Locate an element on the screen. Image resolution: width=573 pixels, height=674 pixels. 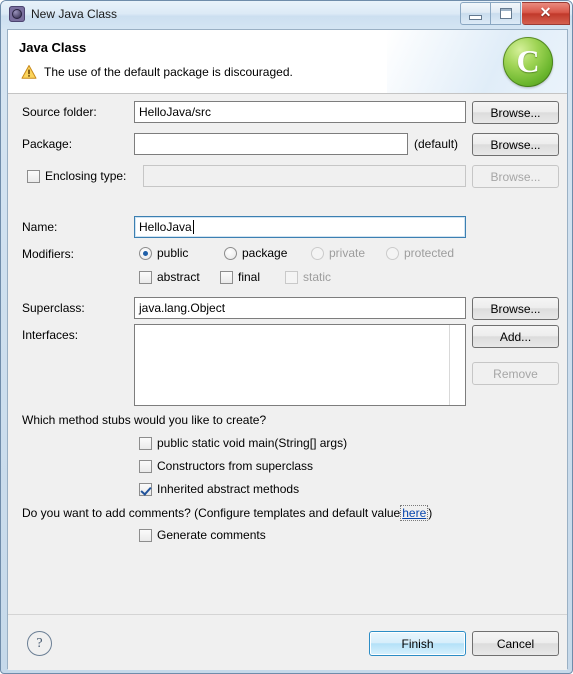
checkbox-generate-comments-label: Generate comments is located at coordinates (211, 535).